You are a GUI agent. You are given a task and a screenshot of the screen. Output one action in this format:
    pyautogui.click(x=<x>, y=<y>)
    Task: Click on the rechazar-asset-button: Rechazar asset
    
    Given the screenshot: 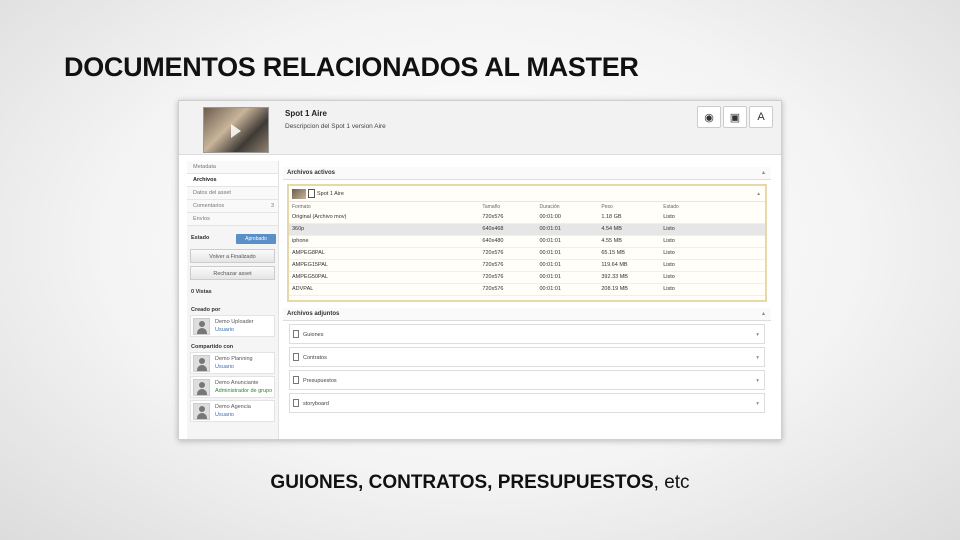 What is the action you would take?
    pyautogui.click(x=232, y=273)
    